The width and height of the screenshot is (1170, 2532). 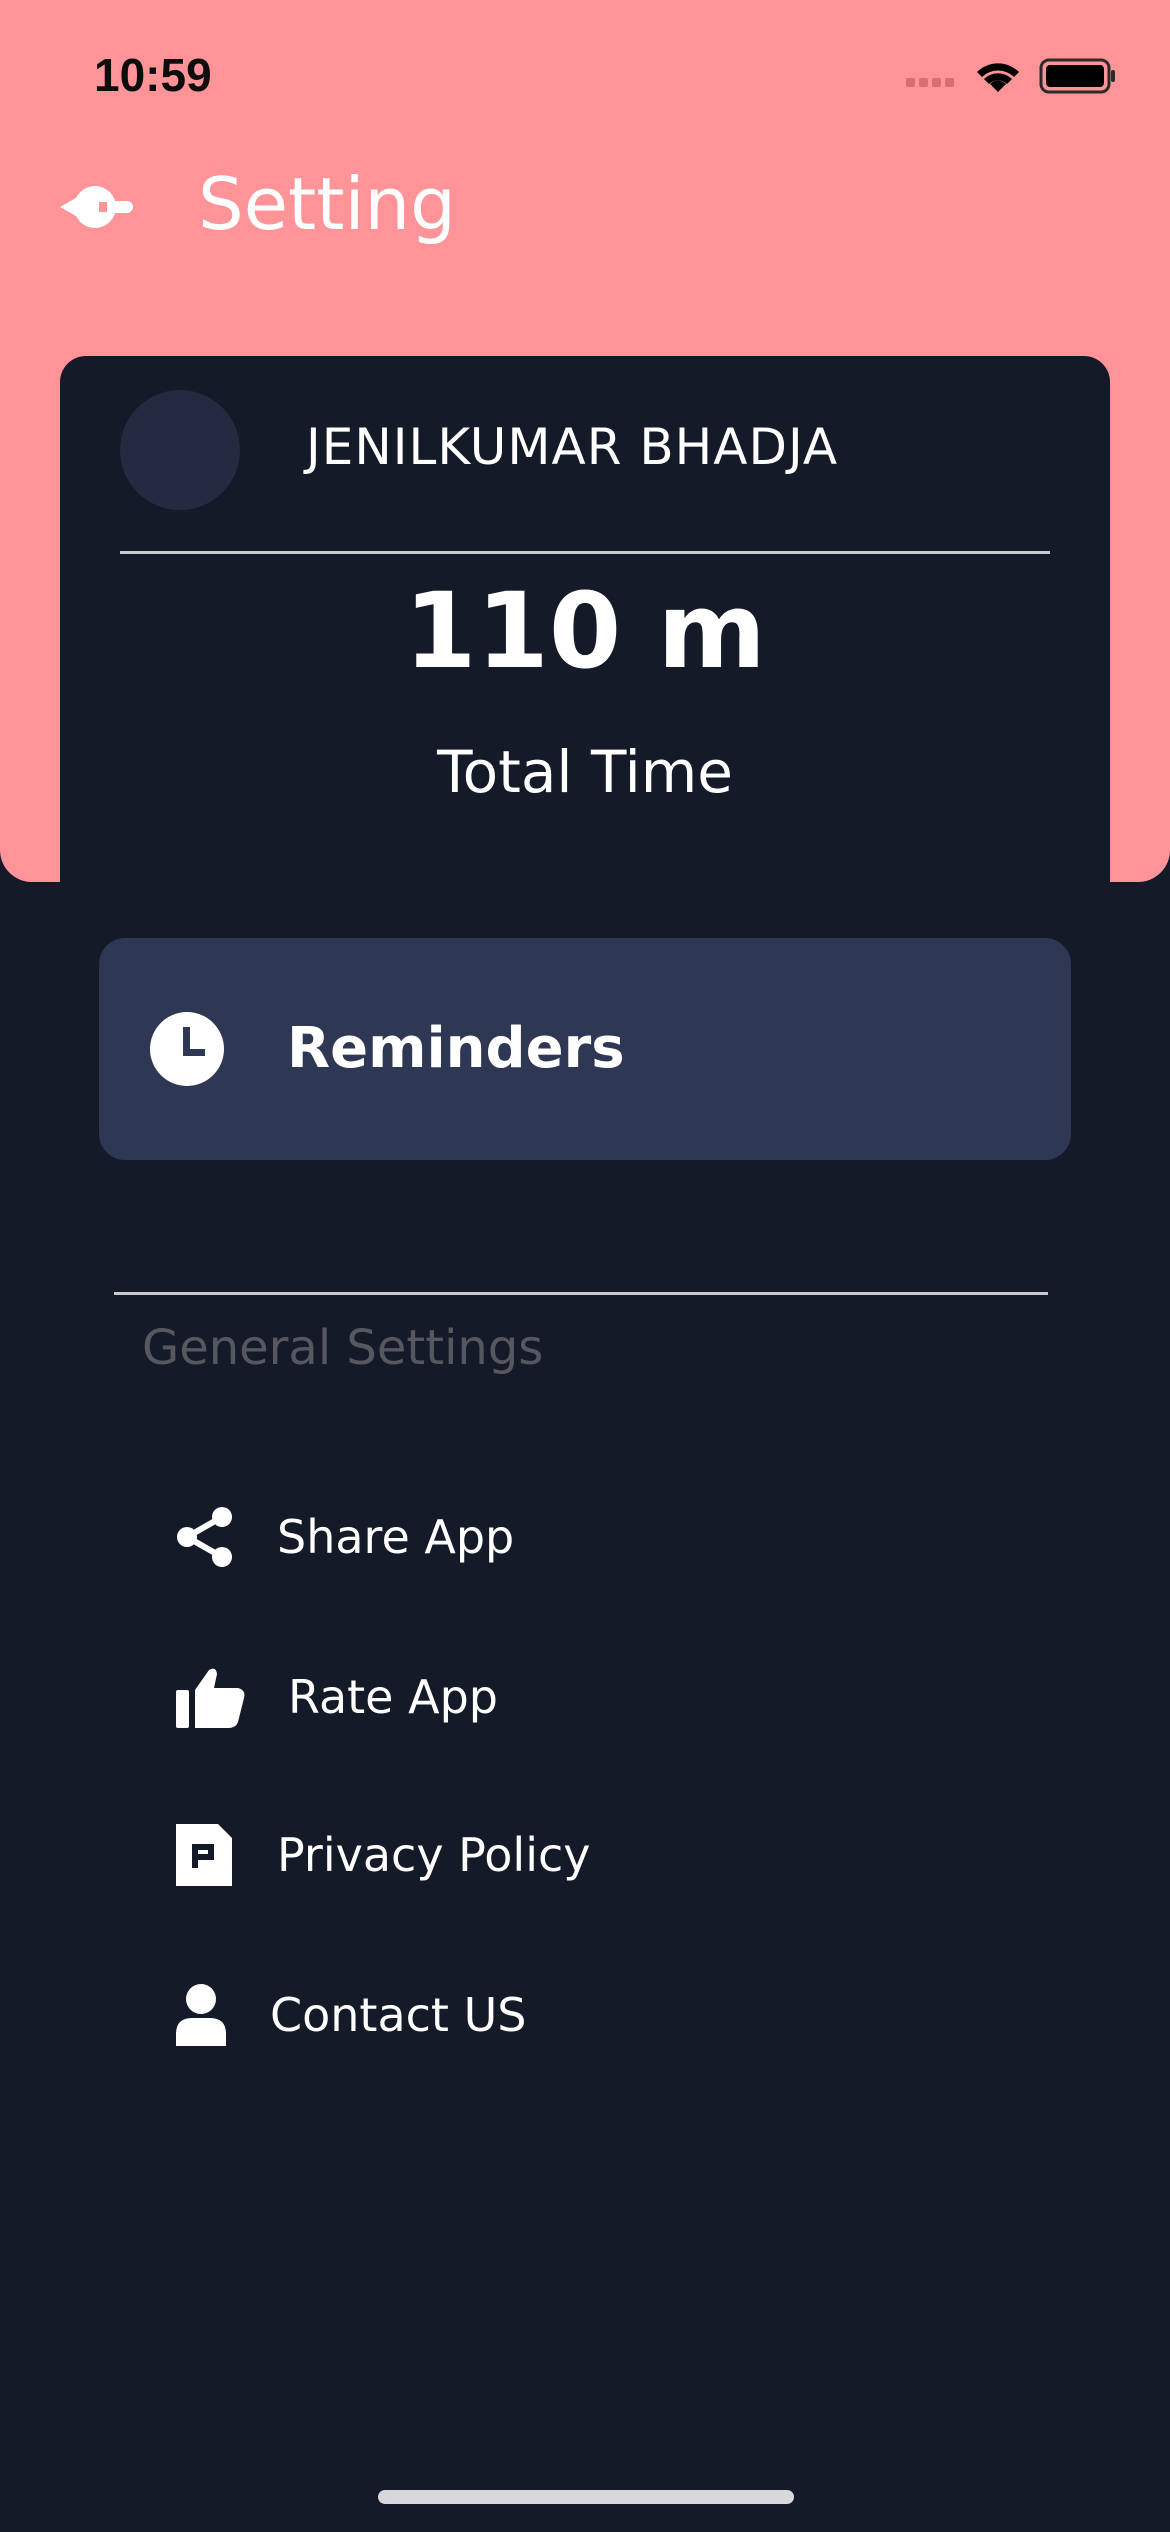 I want to click on rate-app-label: Rate App, so click(x=393, y=1697).